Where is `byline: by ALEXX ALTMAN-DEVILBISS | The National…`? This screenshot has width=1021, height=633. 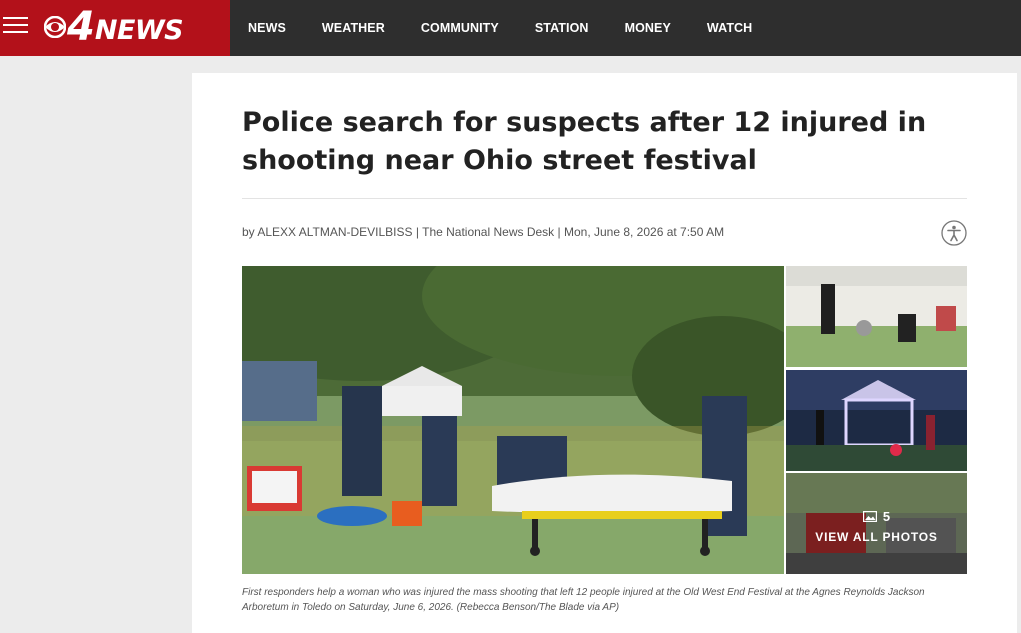
byline: by ALEXX ALTMAN-DEVILBISS | The National… is located at coordinates (483, 232).